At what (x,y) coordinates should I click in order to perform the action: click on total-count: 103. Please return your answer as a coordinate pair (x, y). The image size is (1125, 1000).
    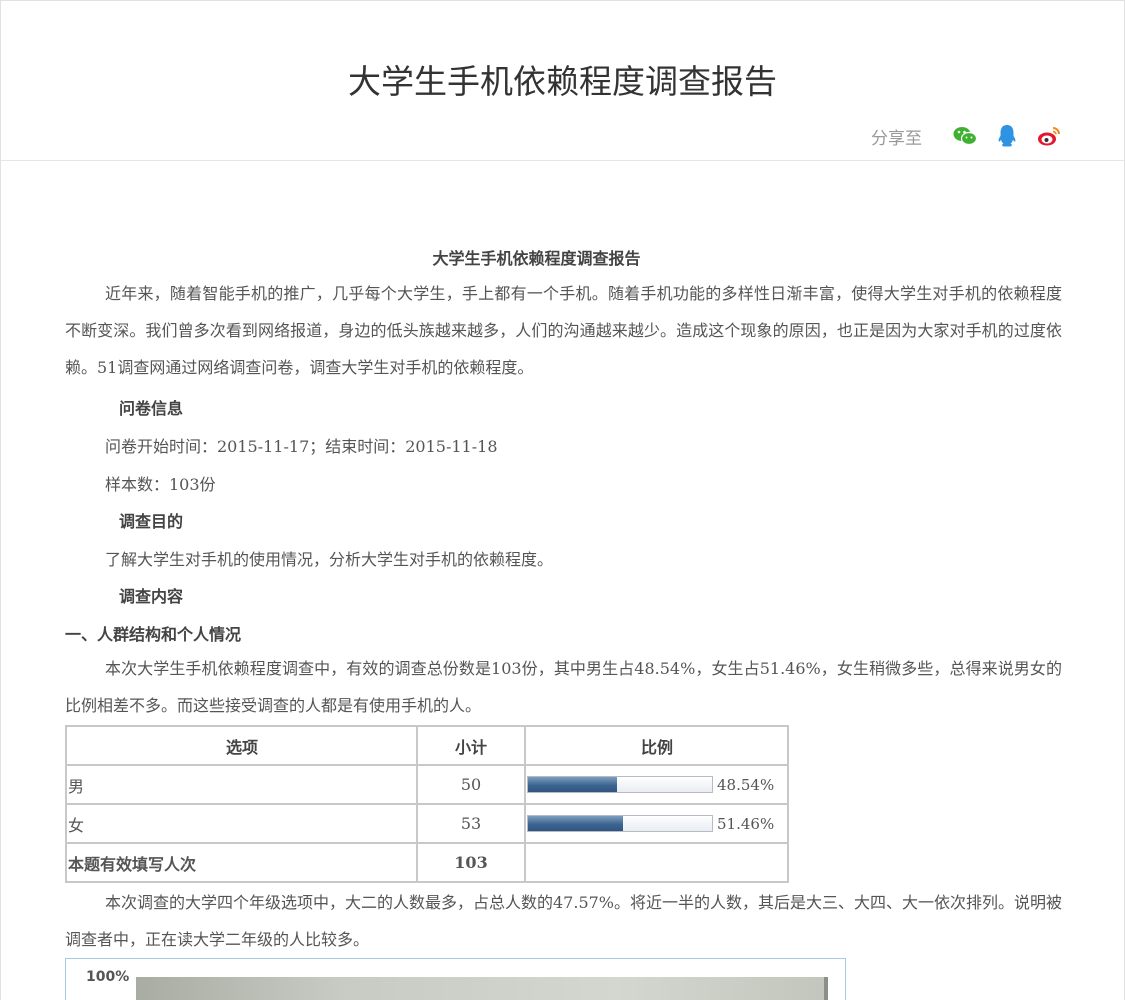
    Looking at the image, I should click on (471, 862).